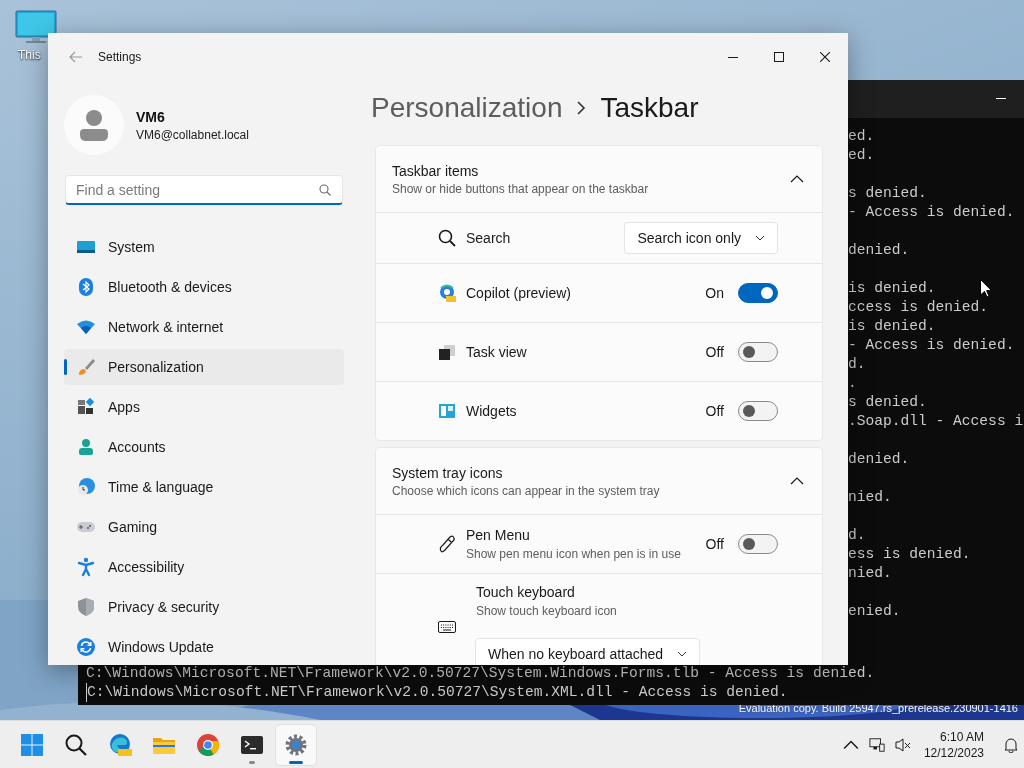 The image size is (1024, 768). What do you see at coordinates (1011, 744) in the screenshot?
I see `notification-bell-icon` at bounding box center [1011, 744].